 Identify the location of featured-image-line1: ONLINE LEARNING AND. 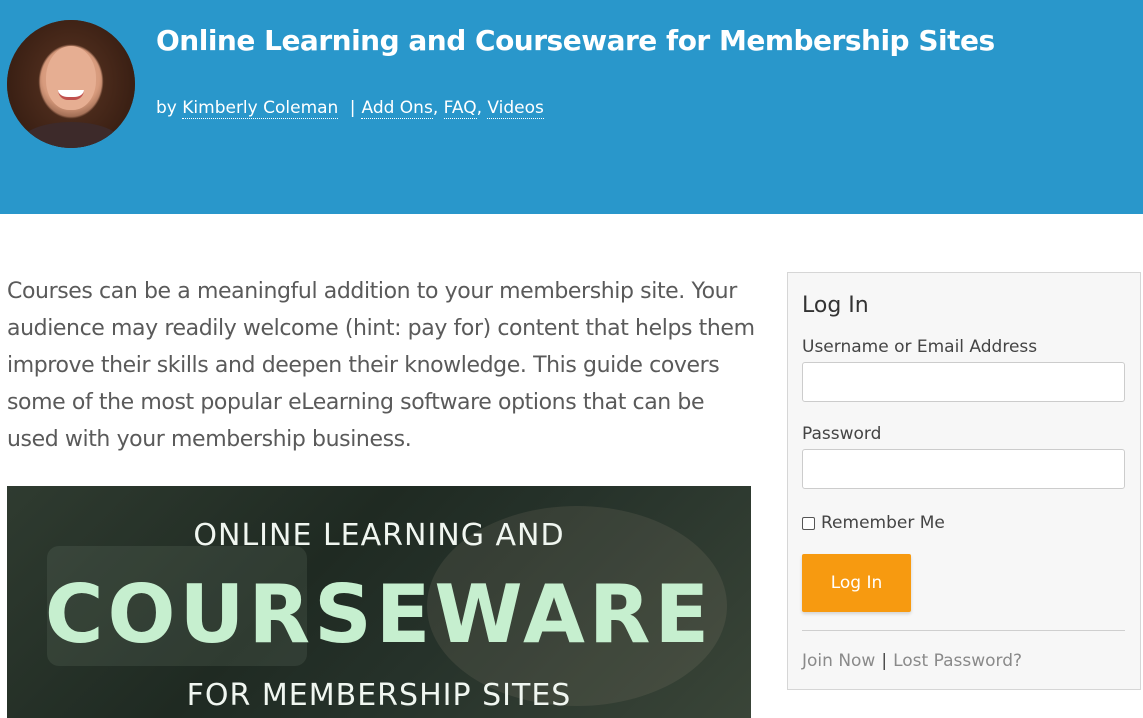
(379, 535).